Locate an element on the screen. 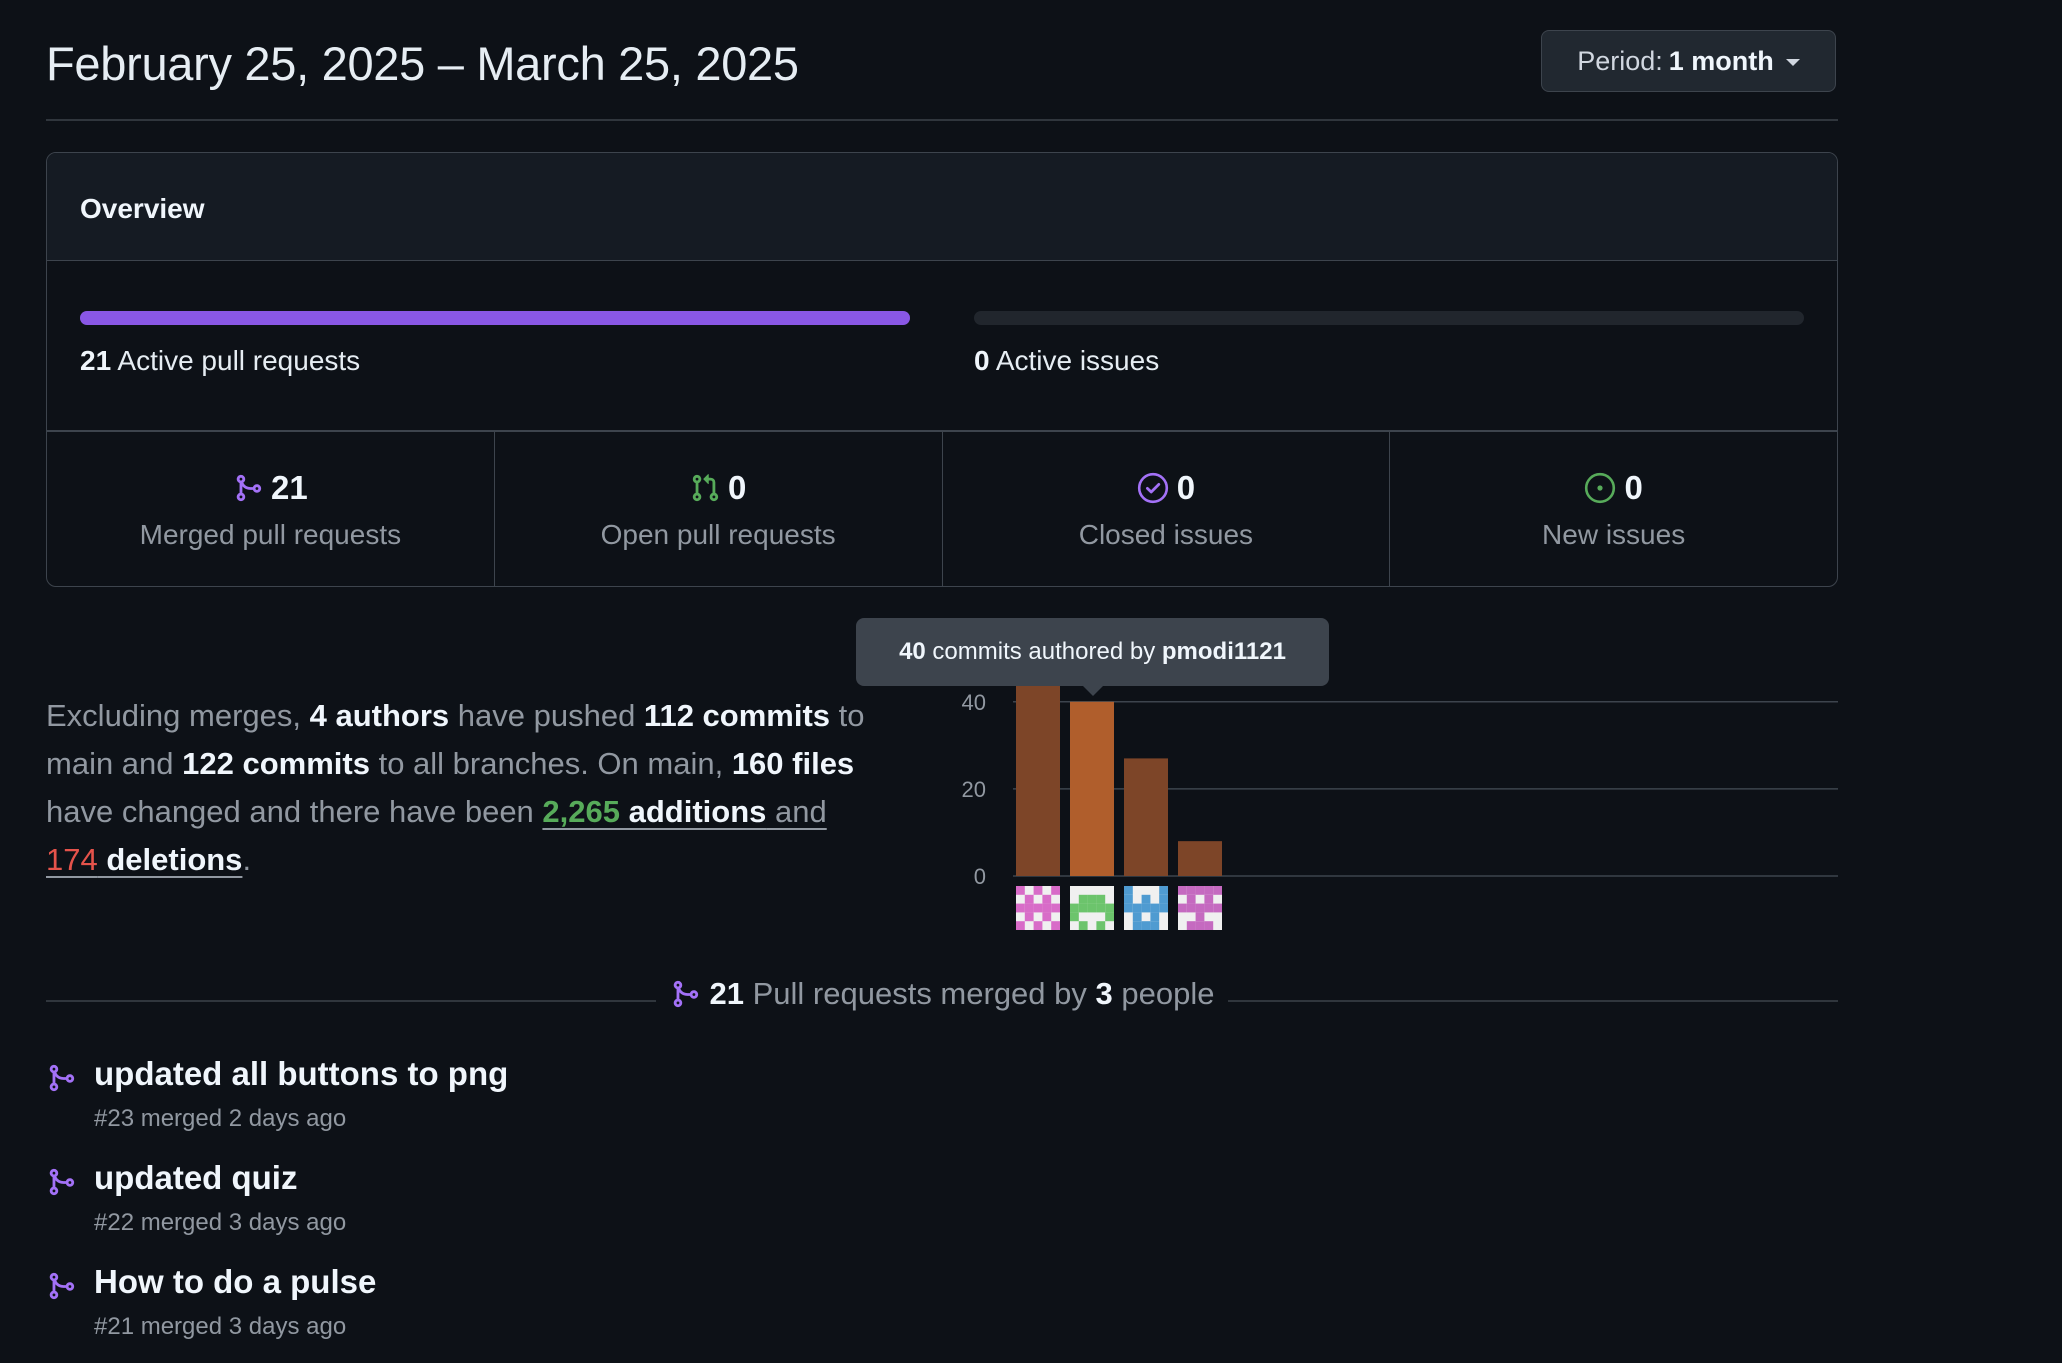  summary-text: . is located at coordinates (247, 859).